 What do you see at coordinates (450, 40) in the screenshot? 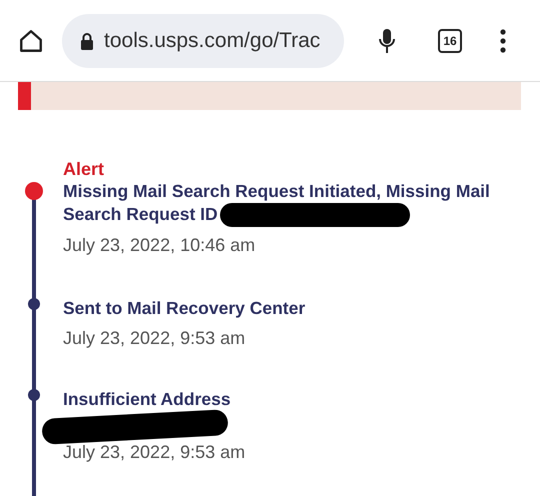
I see `tab-count-button: 16` at bounding box center [450, 40].